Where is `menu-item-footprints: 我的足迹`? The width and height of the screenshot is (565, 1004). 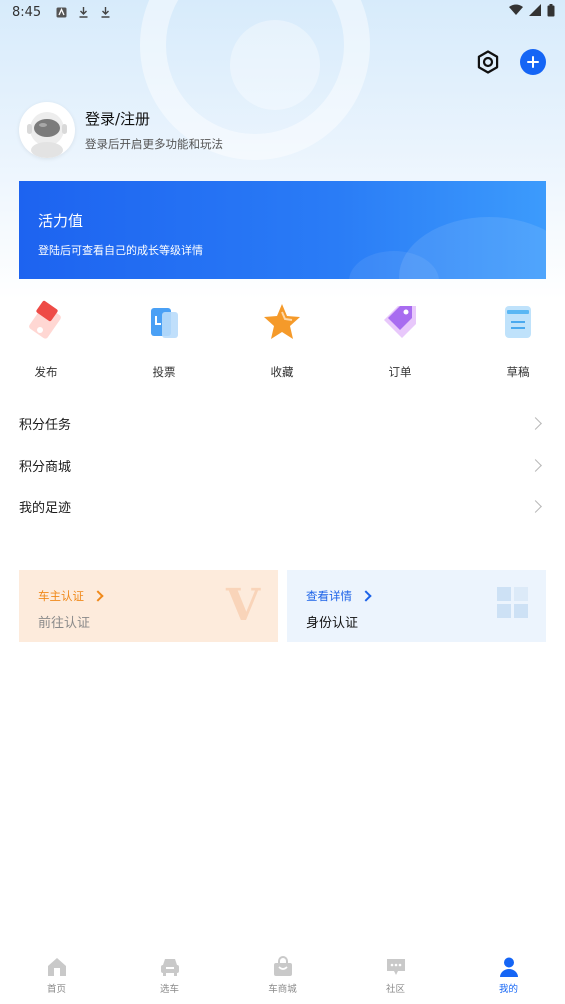
menu-item-footprints: 我的足迹 is located at coordinates (282, 506).